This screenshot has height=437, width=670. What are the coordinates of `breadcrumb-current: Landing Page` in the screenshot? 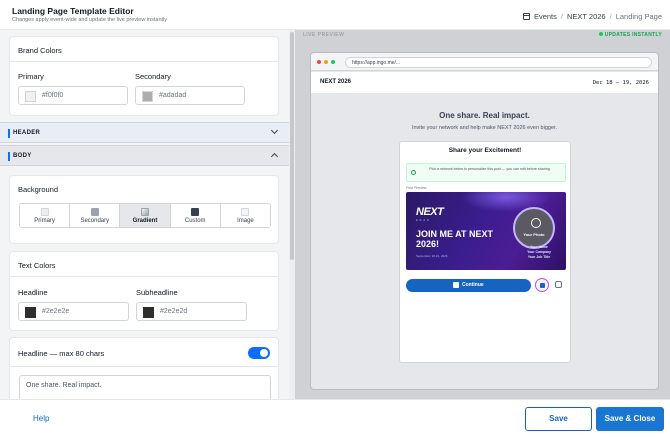 It's located at (638, 16).